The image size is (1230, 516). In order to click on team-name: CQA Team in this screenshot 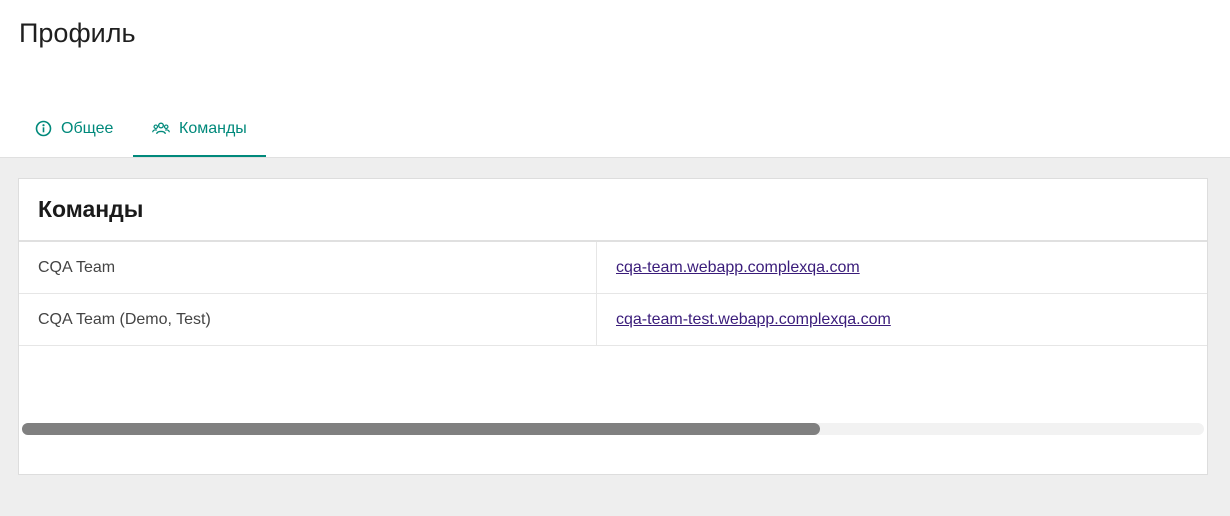, I will do `click(308, 267)`.